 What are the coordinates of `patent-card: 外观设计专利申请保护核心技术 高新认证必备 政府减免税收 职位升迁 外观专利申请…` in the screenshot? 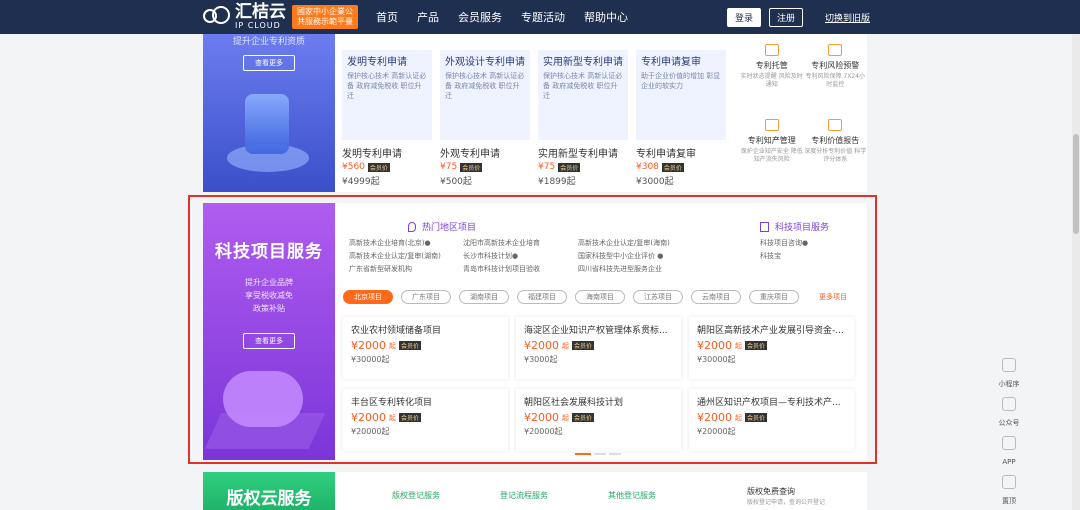 It's located at (485, 118).